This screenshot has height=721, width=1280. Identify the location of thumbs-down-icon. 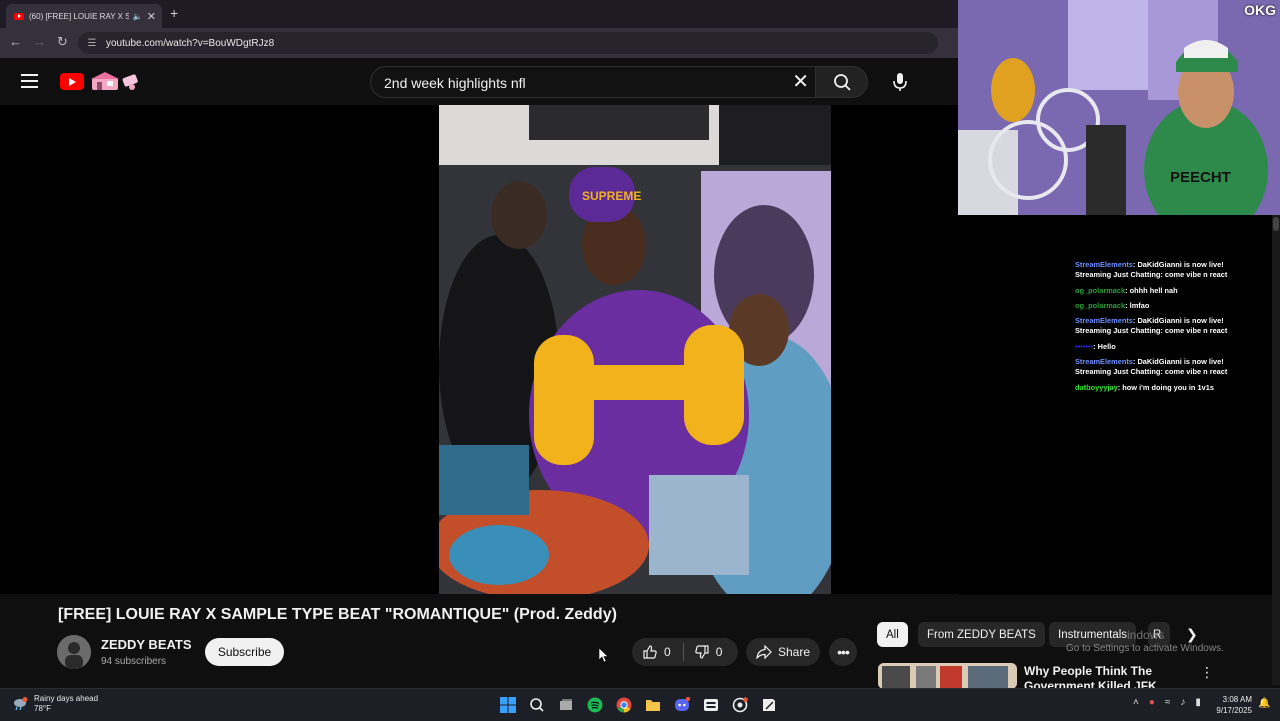
(701, 652).